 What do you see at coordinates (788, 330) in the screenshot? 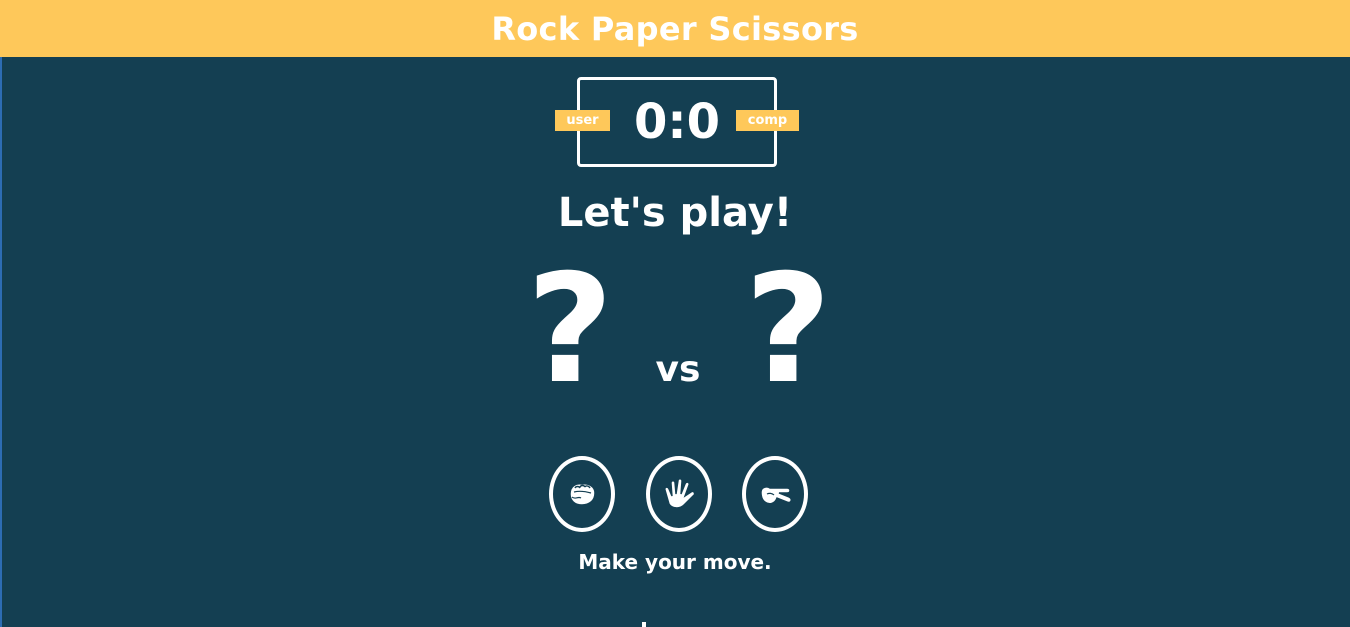
I see `comp-choice-display: ?` at bounding box center [788, 330].